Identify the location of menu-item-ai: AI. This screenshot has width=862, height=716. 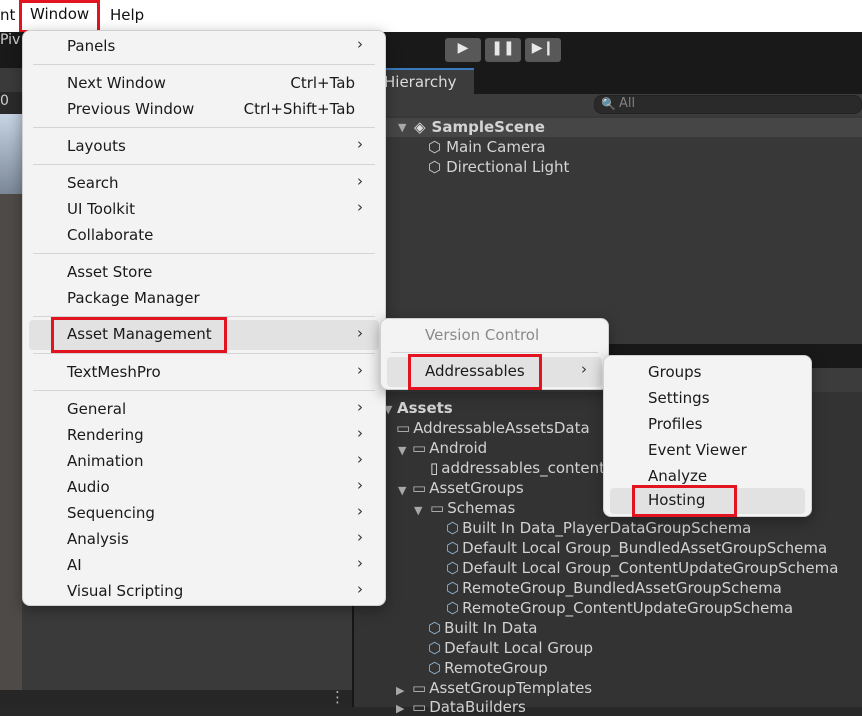
(74, 565).